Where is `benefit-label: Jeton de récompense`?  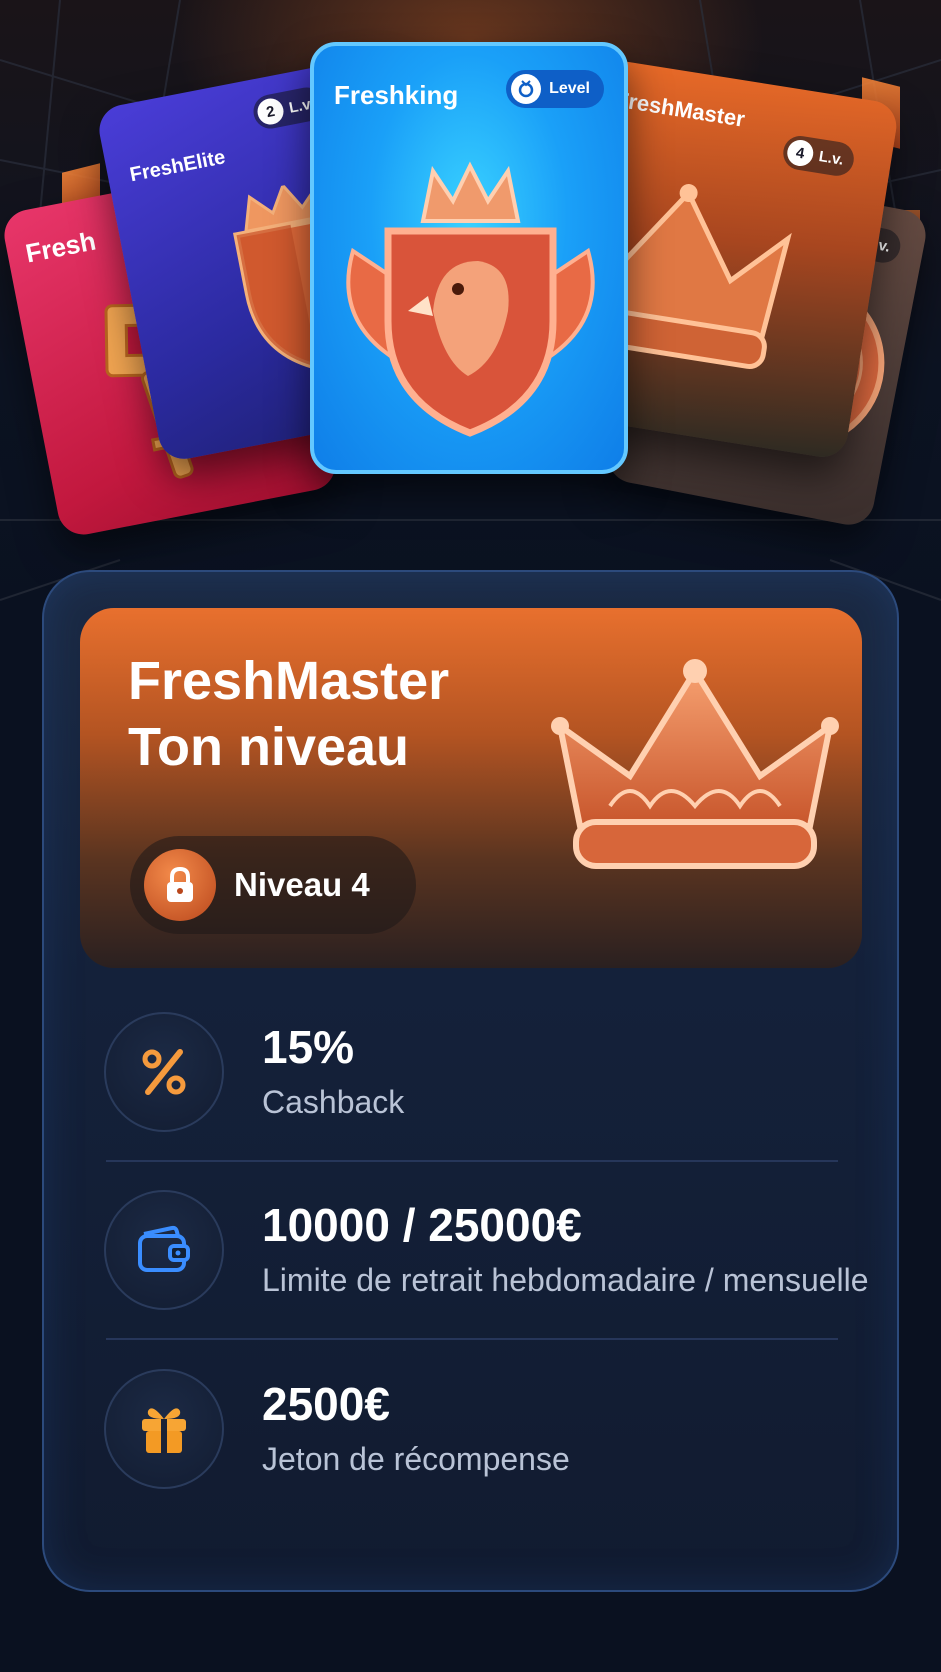
benefit-label: Jeton de récompense is located at coordinates (416, 1459).